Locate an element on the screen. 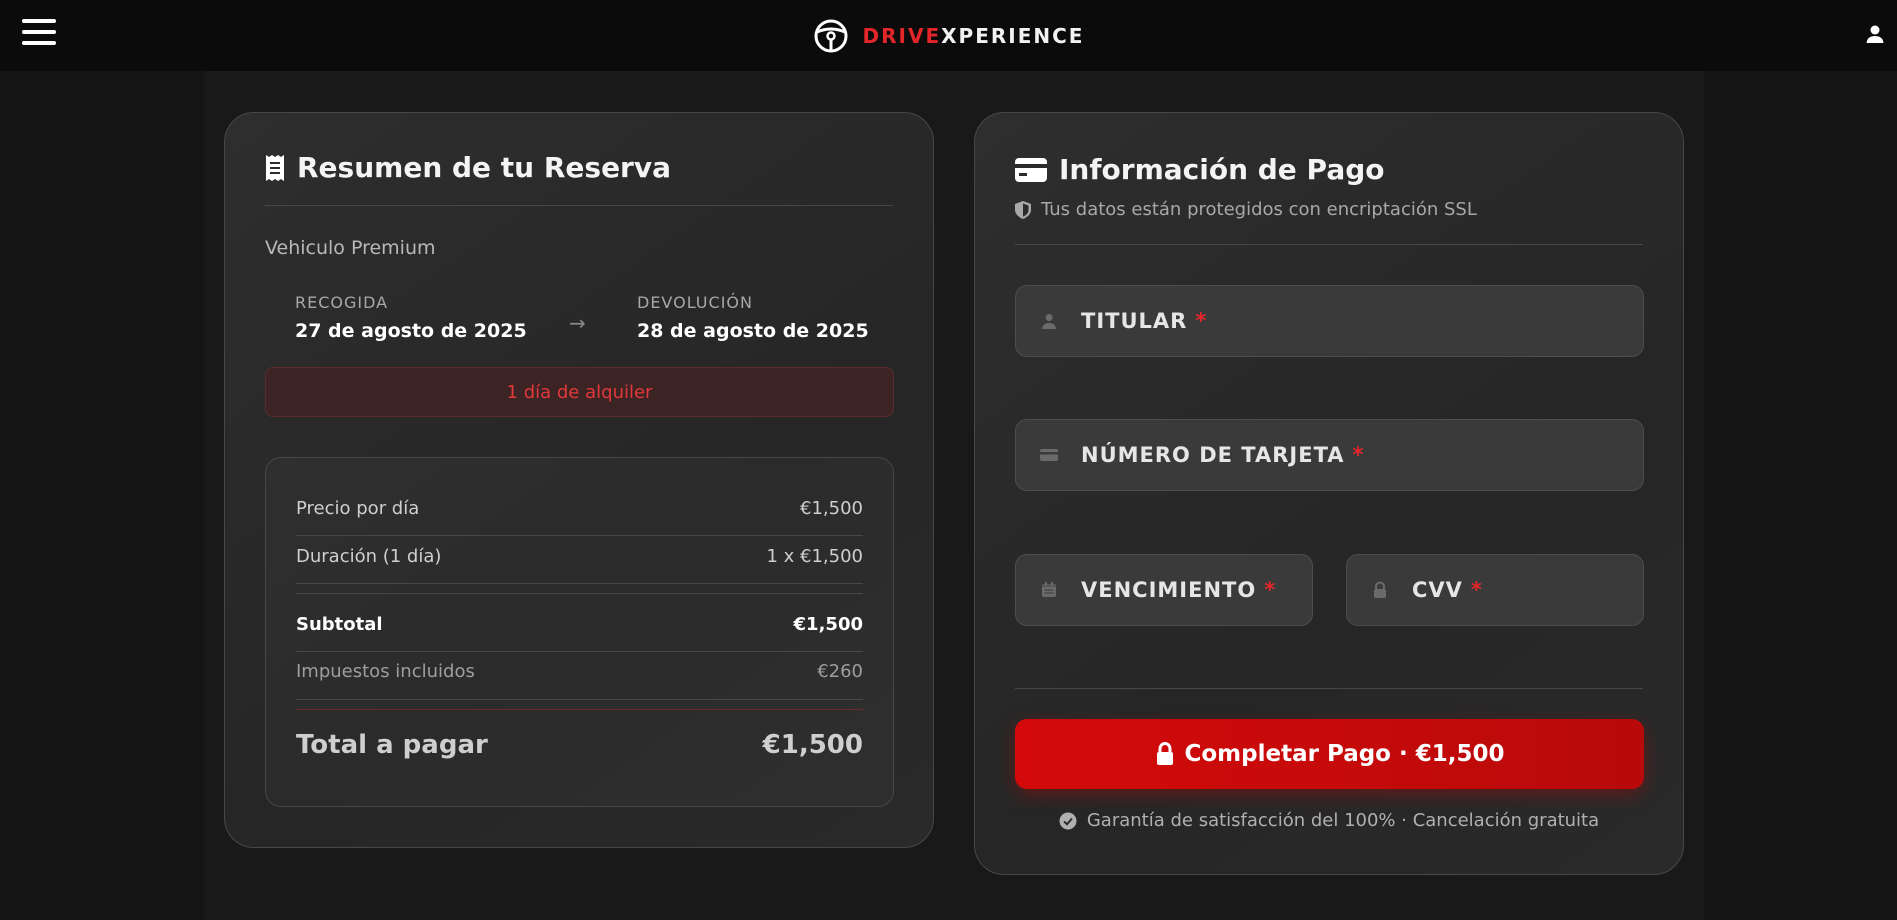  complete-payment-label: Completar Pago · €1,500 is located at coordinates (1344, 754).